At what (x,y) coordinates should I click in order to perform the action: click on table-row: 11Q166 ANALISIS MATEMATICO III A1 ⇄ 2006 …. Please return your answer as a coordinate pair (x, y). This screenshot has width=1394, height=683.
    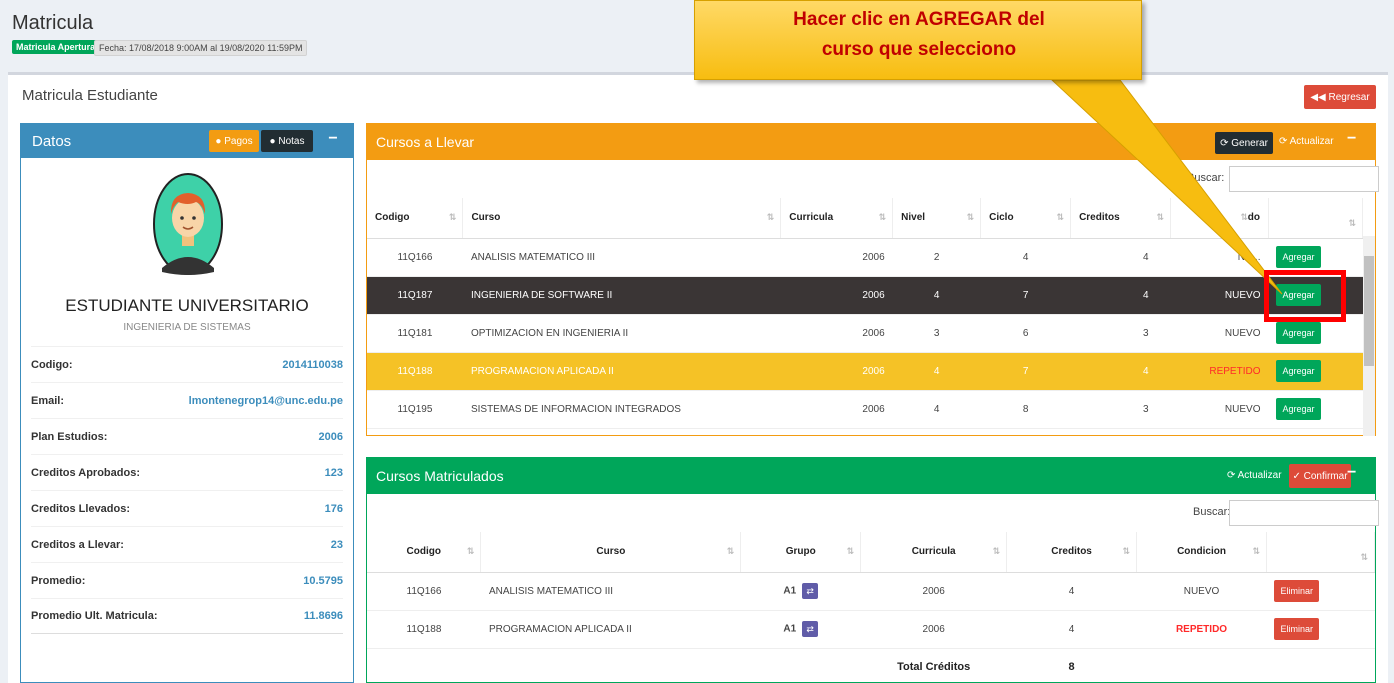
    Looking at the image, I should click on (871, 591).